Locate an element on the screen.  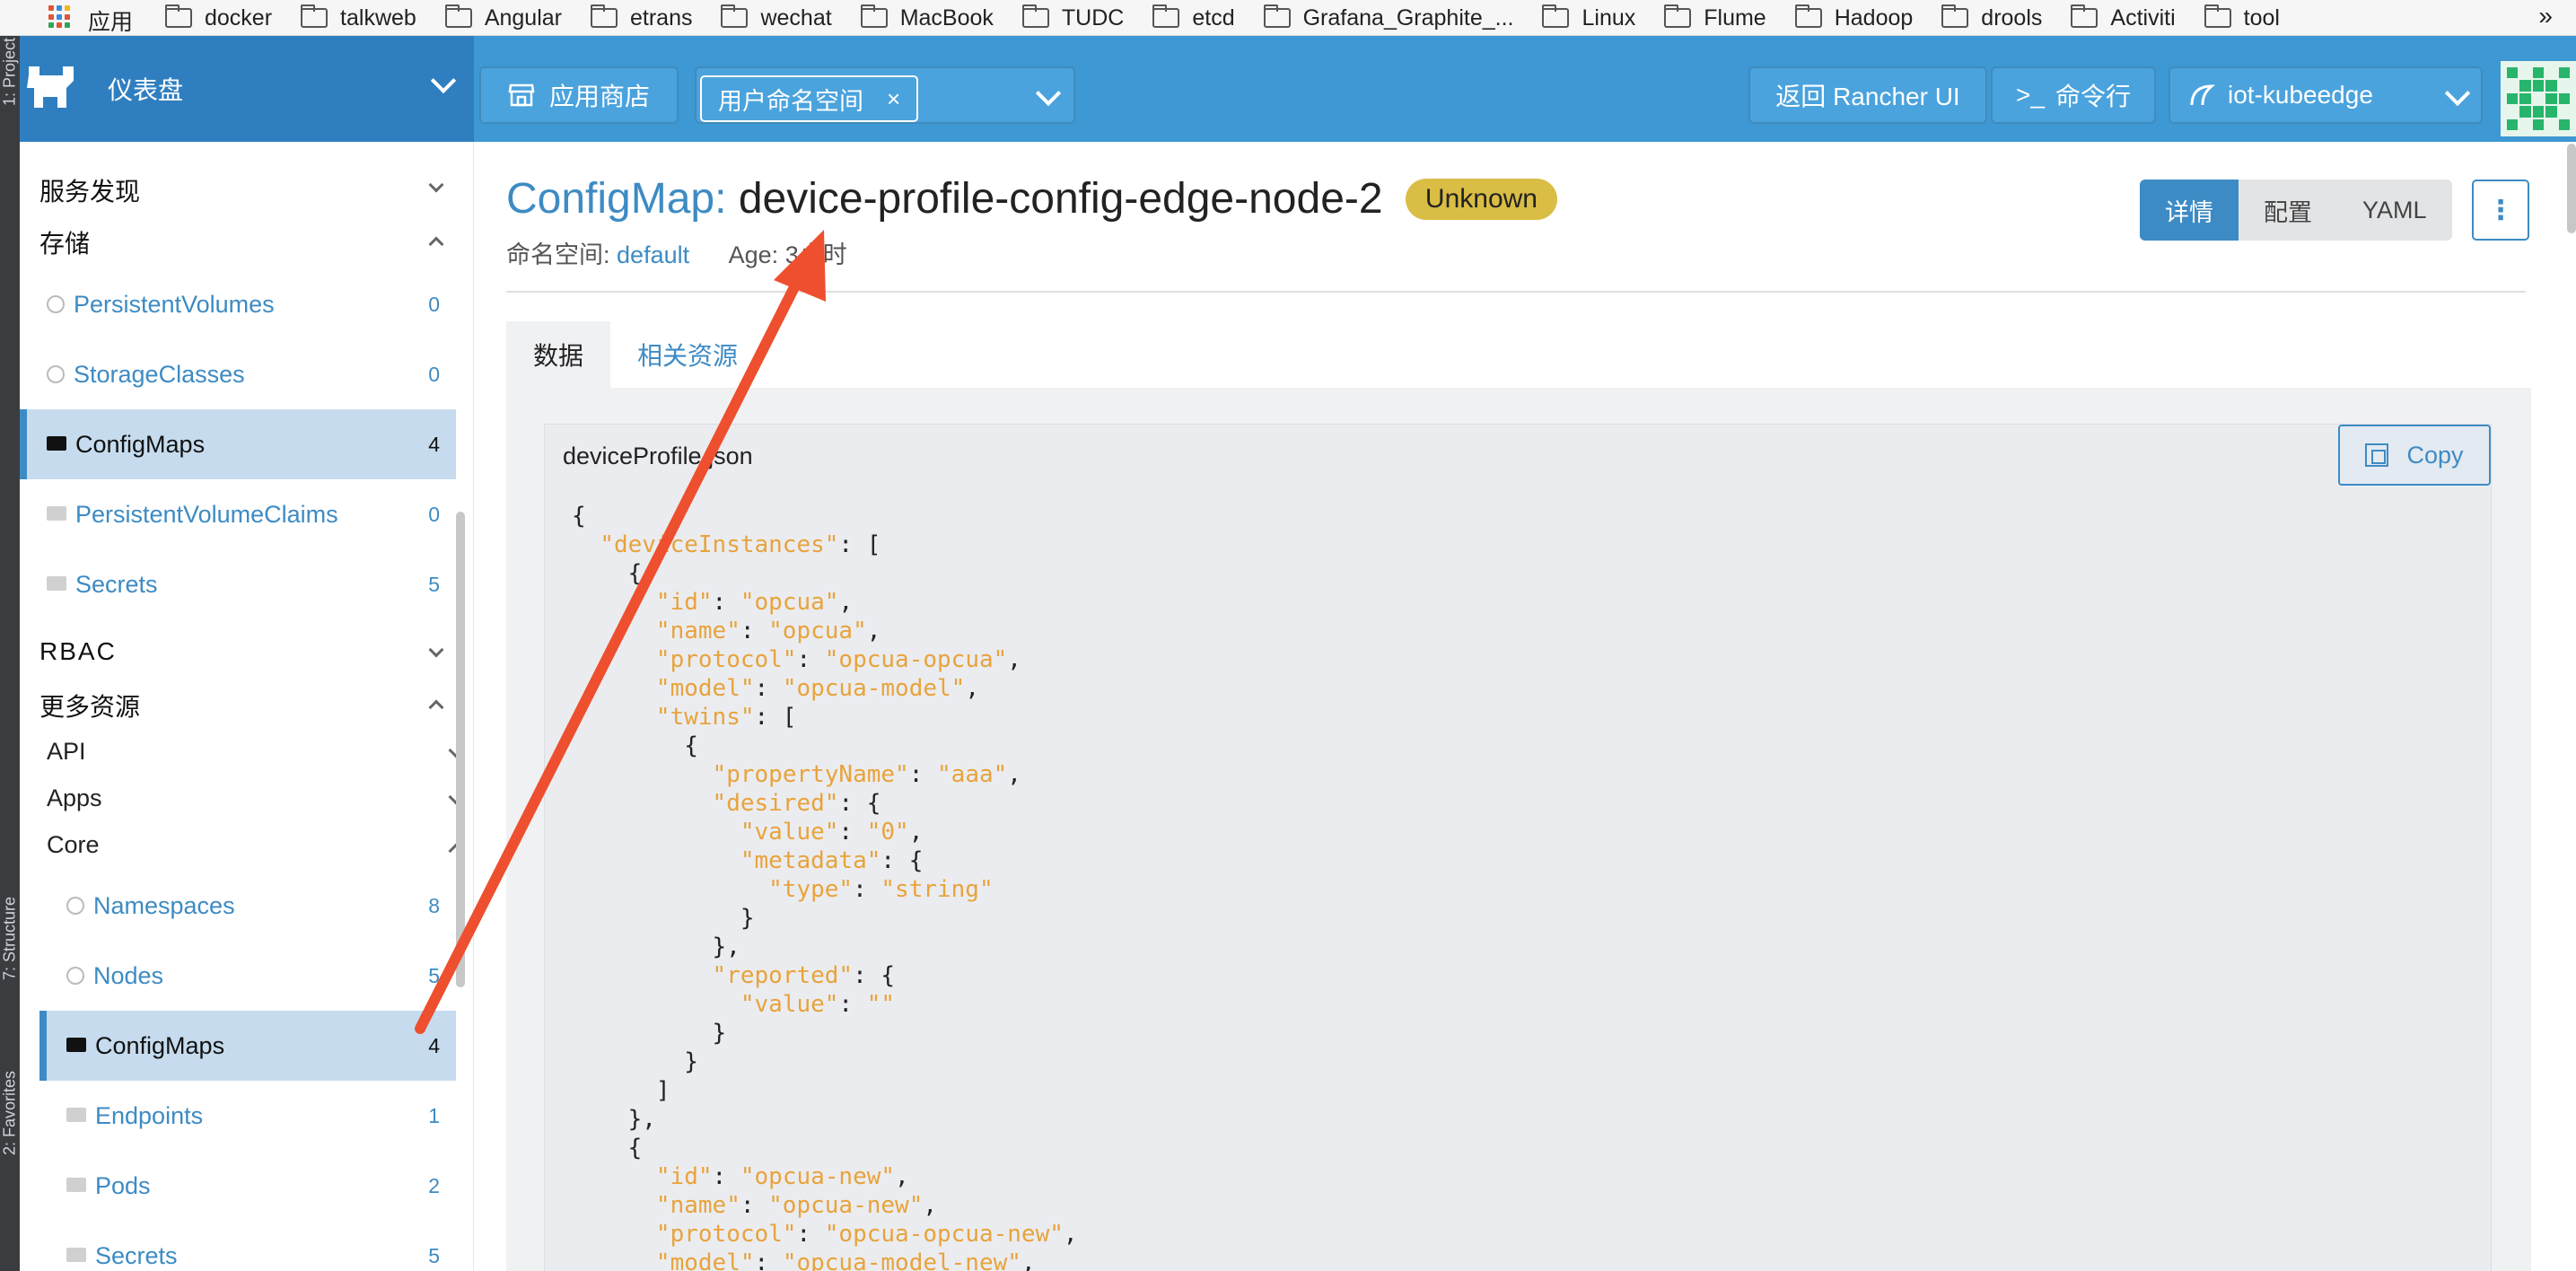
sidebar-item-endpoints: Endpoints 1 is located at coordinates (247, 1116).